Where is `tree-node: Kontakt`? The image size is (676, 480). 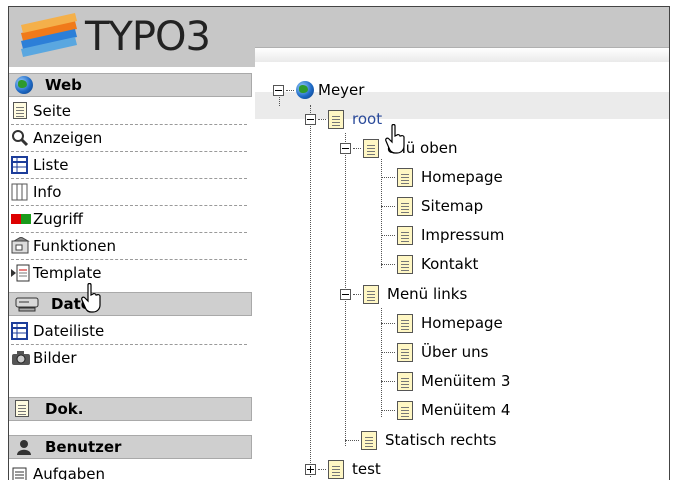
tree-node: Kontakt is located at coordinates (429, 264).